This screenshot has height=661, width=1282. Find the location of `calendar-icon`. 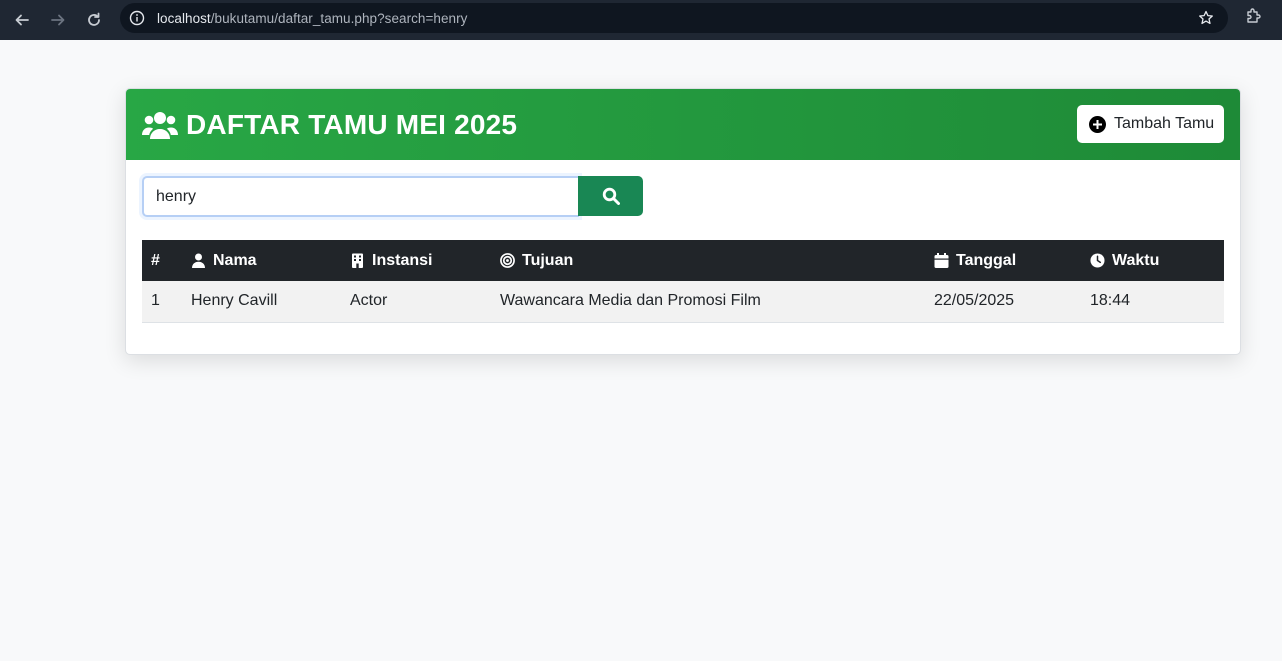

calendar-icon is located at coordinates (941, 260).